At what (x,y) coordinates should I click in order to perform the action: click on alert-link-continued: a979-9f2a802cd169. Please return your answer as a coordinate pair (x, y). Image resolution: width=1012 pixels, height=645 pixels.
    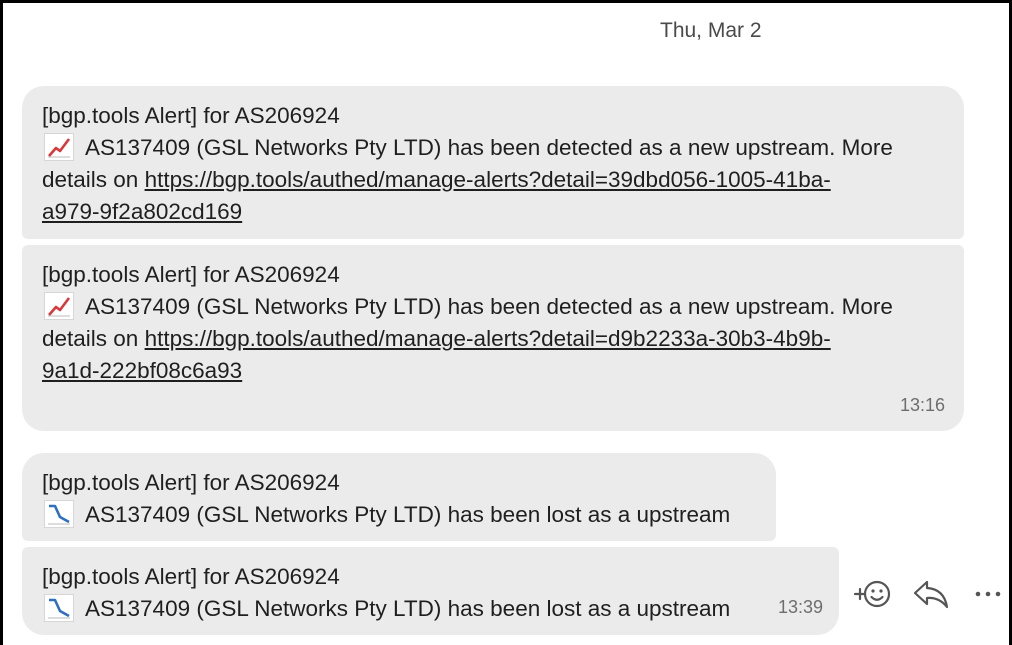
    Looking at the image, I should click on (142, 211).